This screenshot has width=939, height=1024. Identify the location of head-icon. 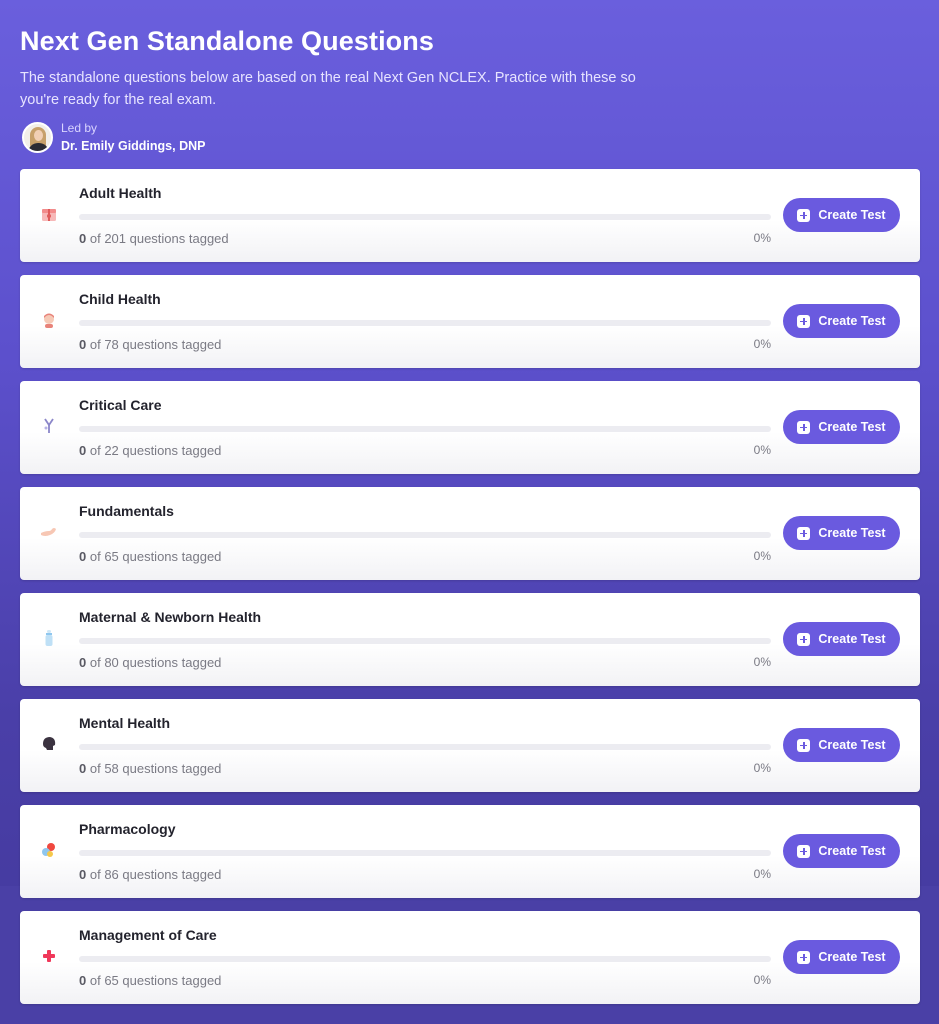
(49, 743).